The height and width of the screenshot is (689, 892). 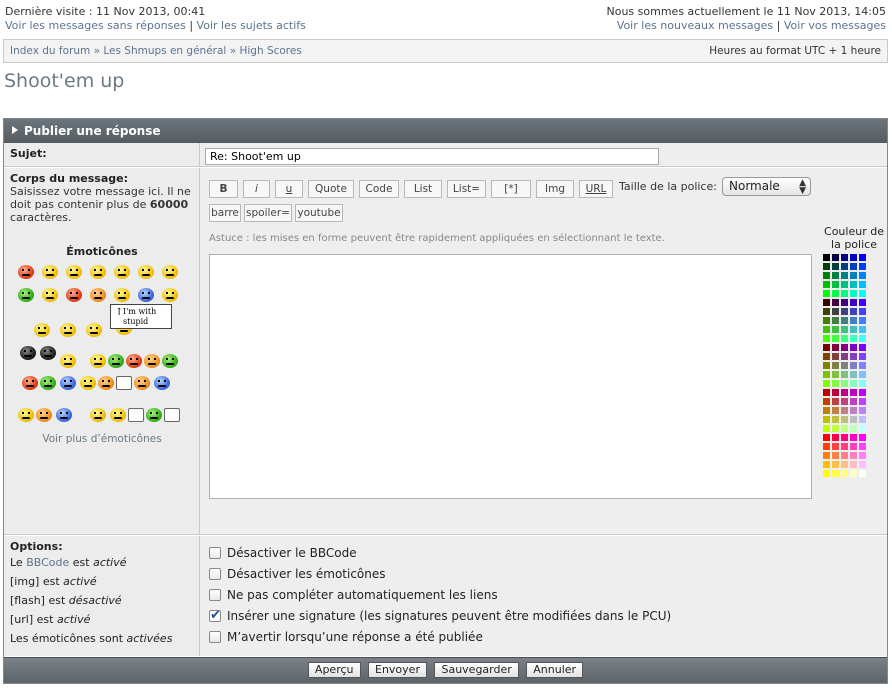 What do you see at coordinates (766, 186) in the screenshot?
I see `font-size-select: Normale ▲ ▼` at bounding box center [766, 186].